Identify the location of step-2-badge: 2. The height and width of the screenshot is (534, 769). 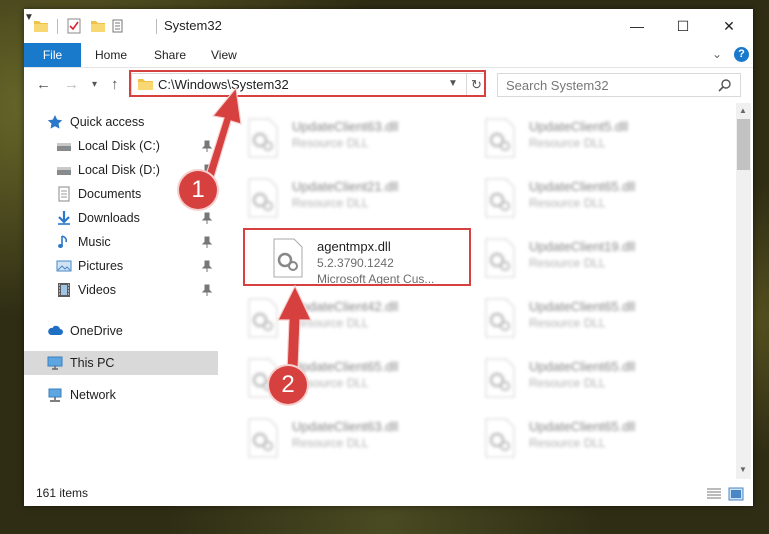
(288, 385).